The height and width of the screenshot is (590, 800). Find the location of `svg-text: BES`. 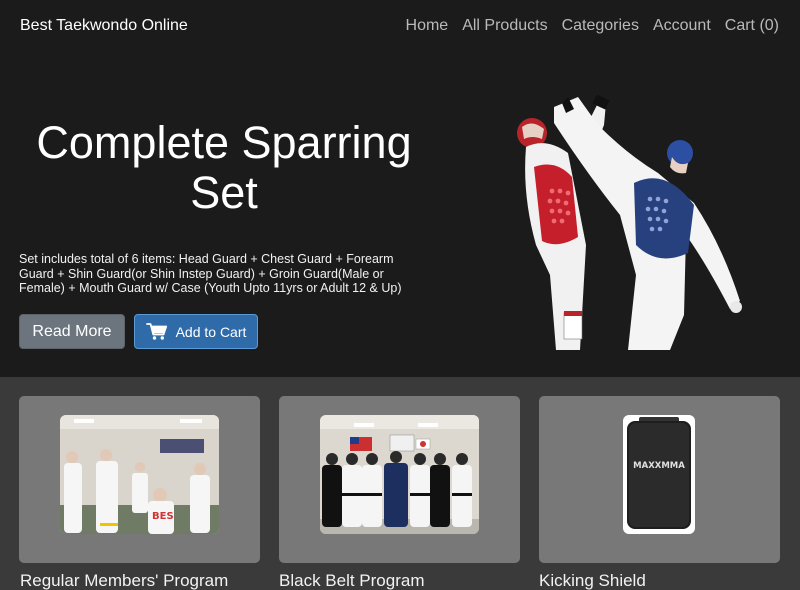

svg-text: BES is located at coordinates (163, 516).